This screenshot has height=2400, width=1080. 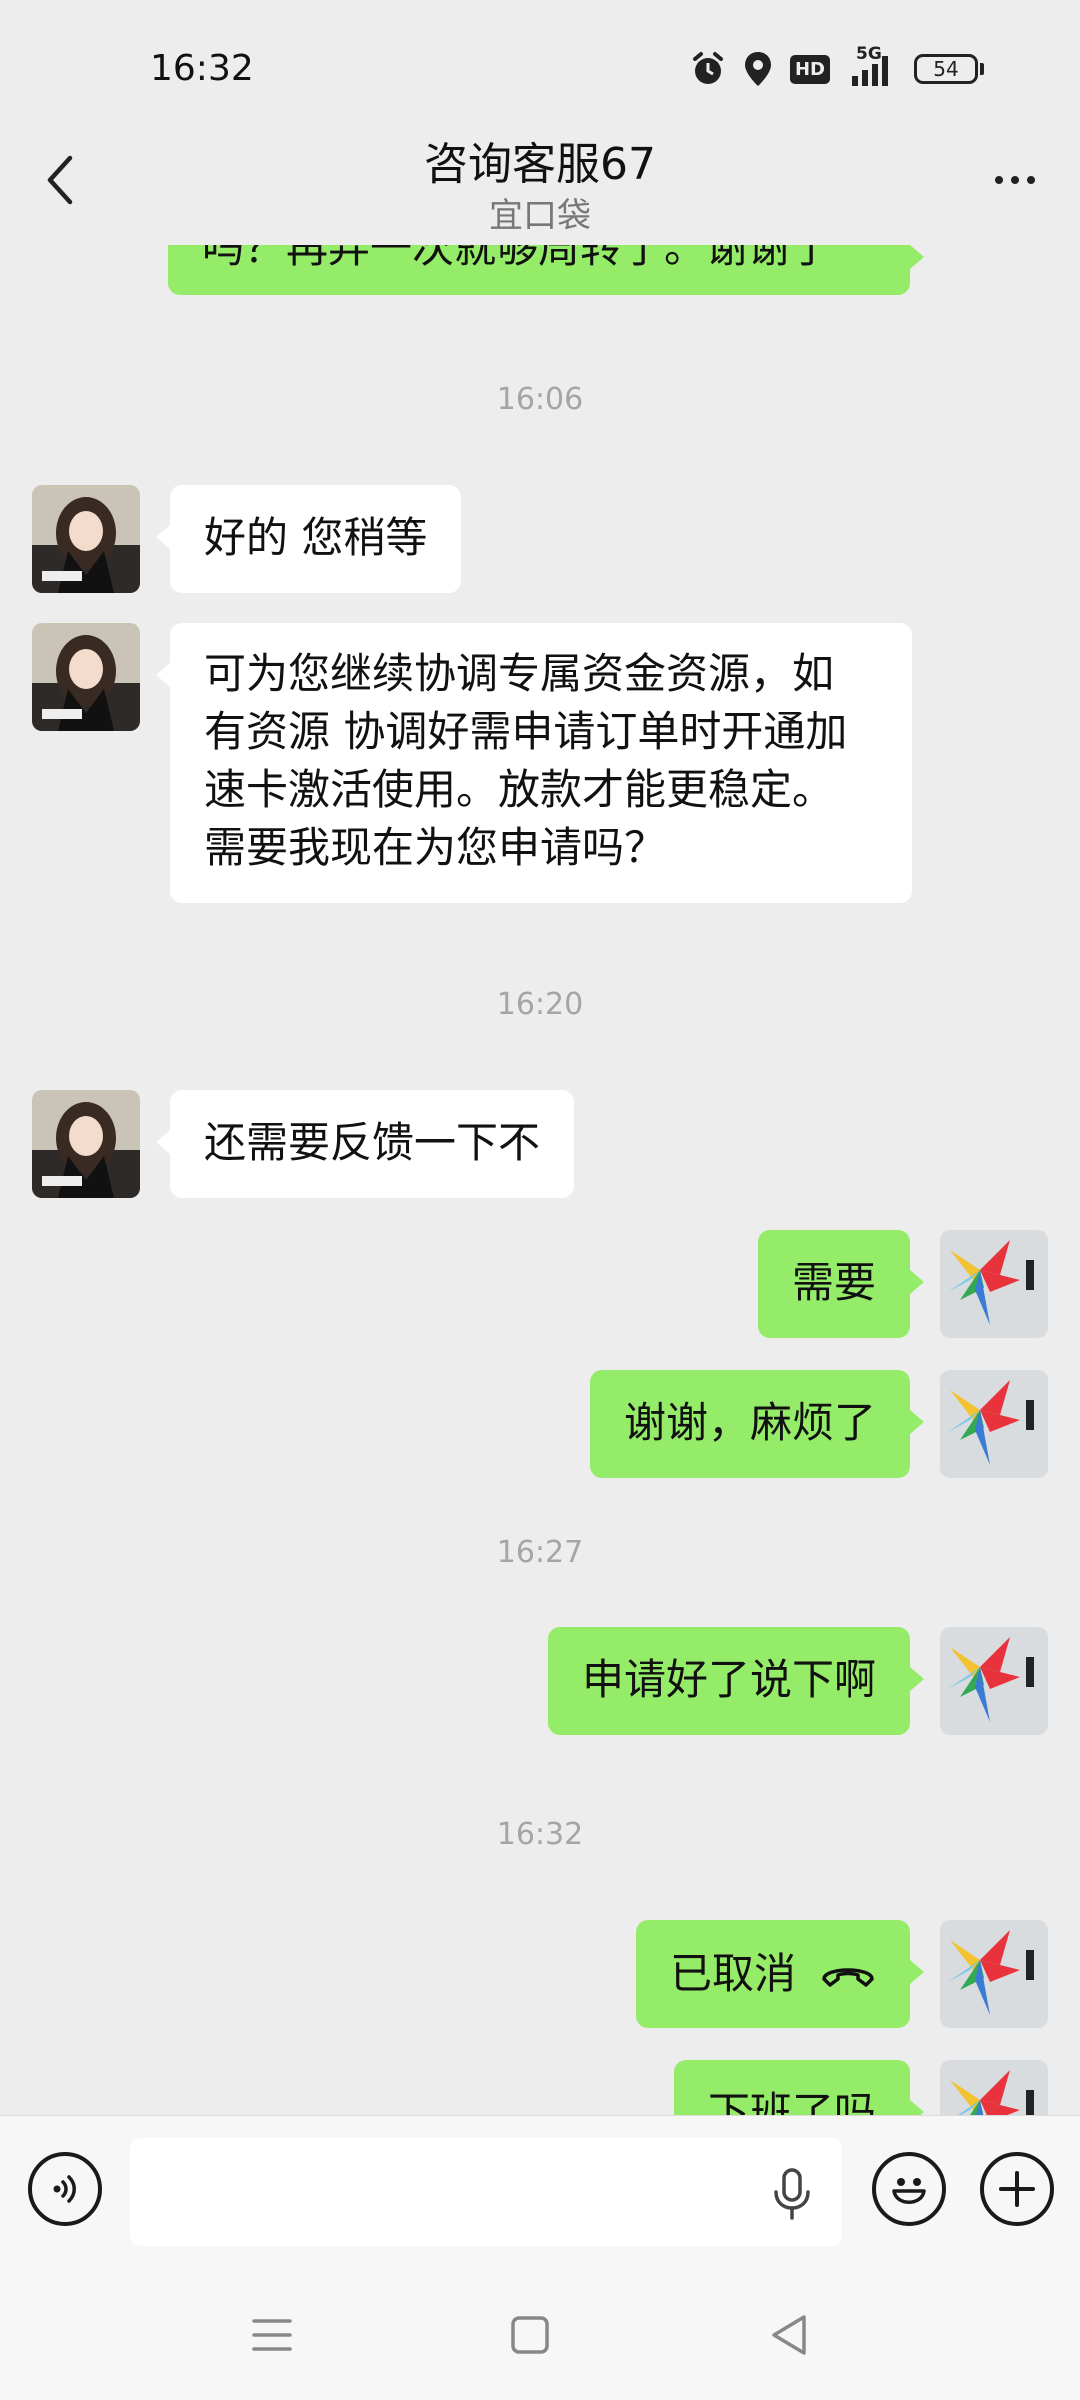 I want to click on location-icon, so click(x=757, y=69).